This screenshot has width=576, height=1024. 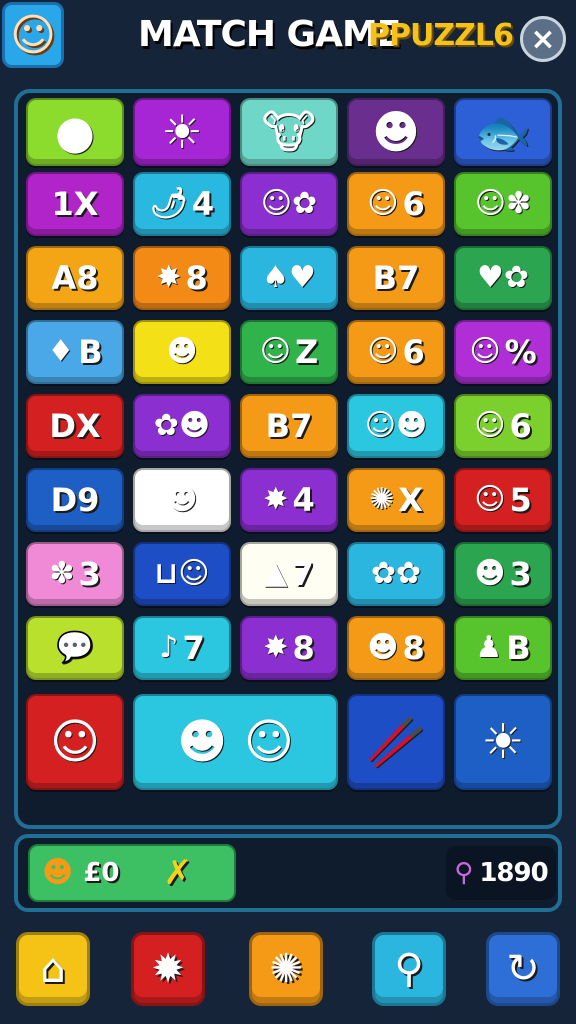 I want to click on board-tile: ♟ B, so click(x=503, y=648).